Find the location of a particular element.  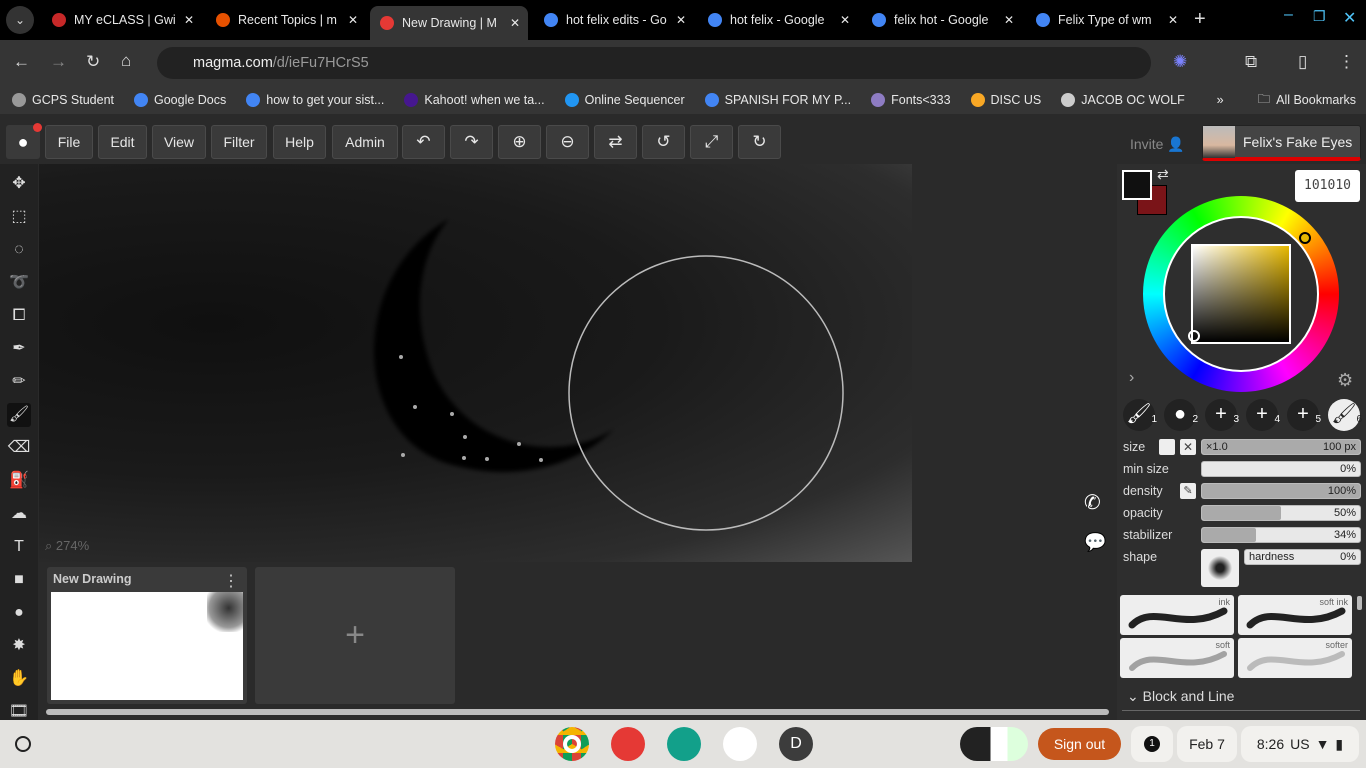

menu-help: Help is located at coordinates (299, 142).